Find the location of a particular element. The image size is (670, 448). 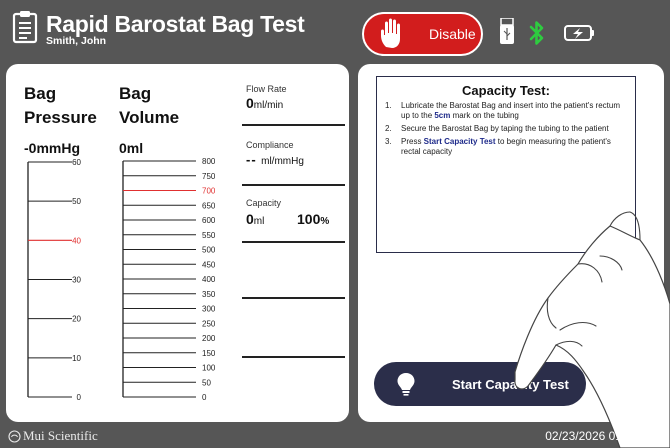

pressure-tick-label: 60 is located at coordinates (76, 162).